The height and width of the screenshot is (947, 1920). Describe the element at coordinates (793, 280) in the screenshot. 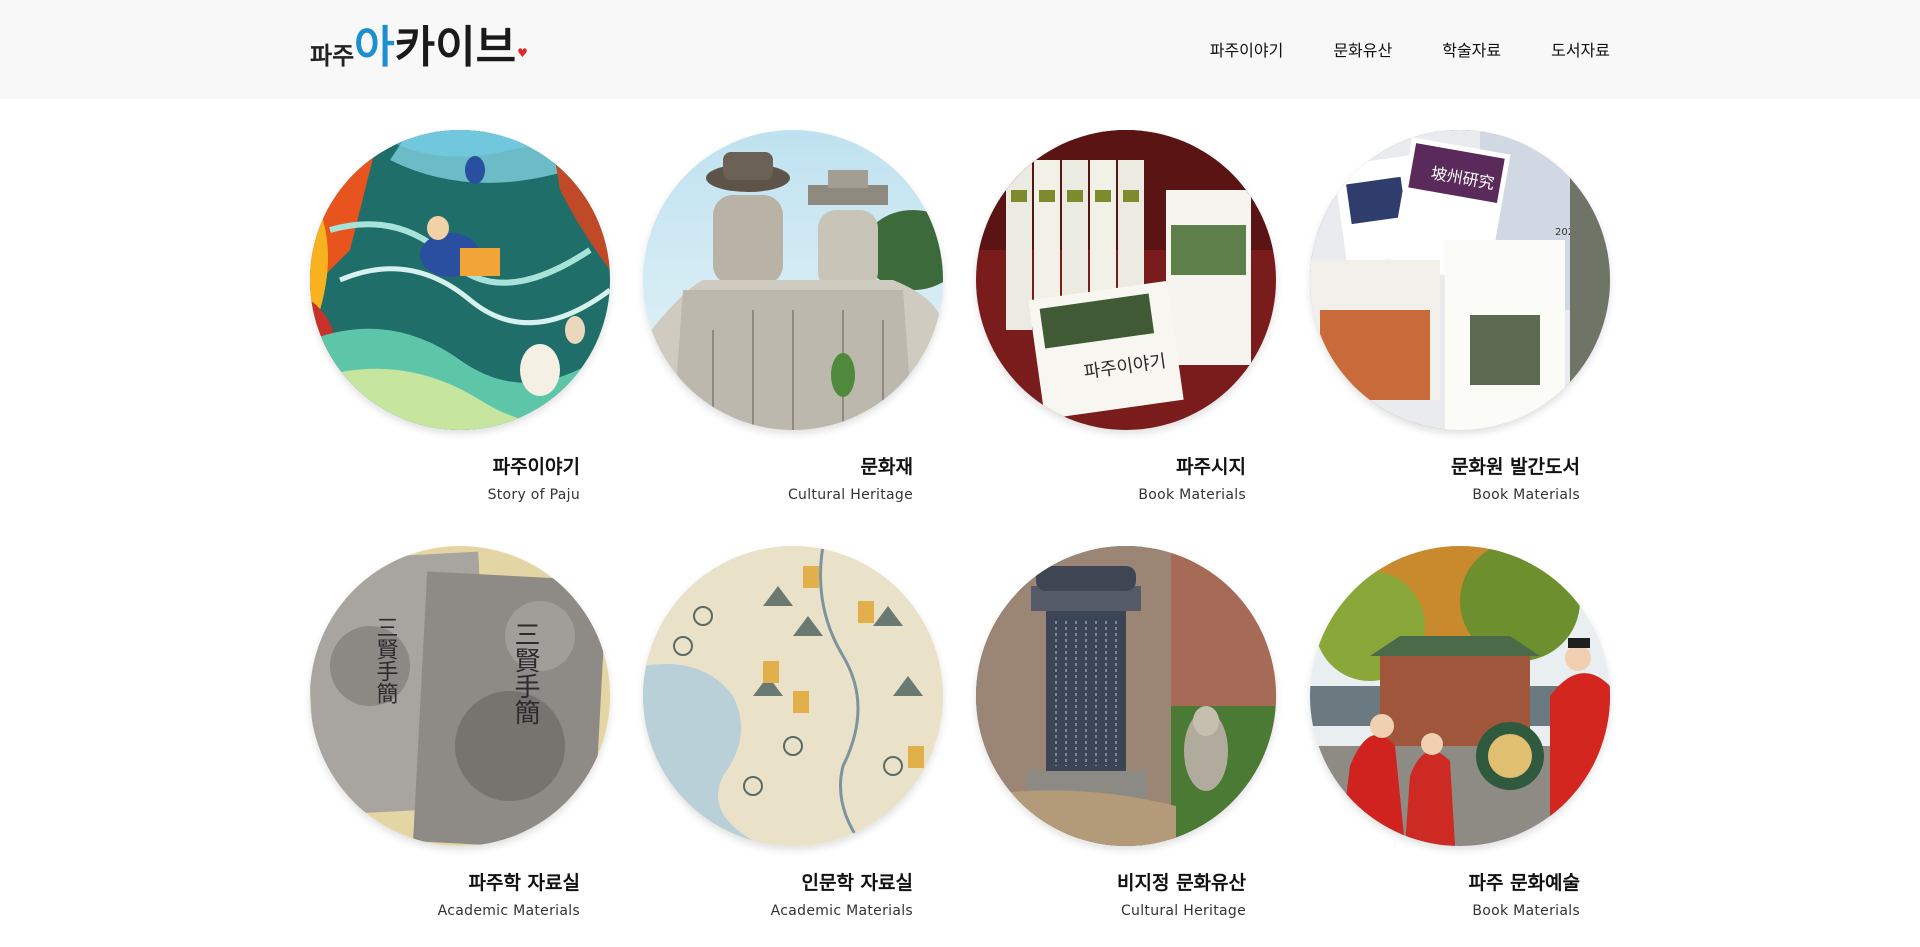

I see `stone-buddha-statues-image` at that location.